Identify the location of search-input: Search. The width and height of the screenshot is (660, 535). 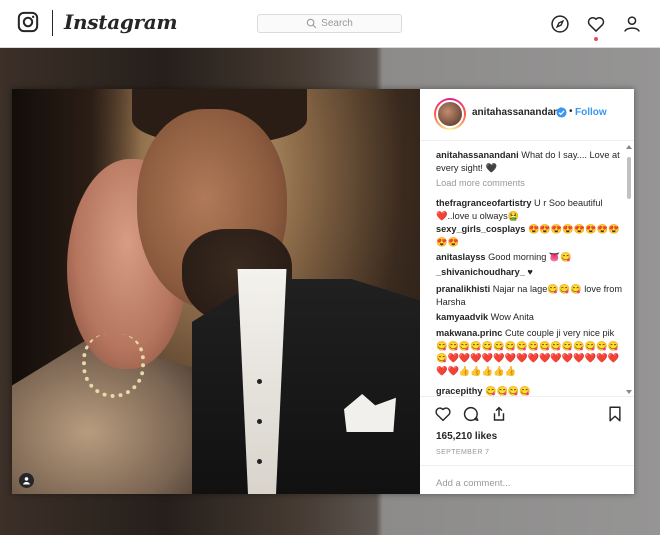
(329, 23).